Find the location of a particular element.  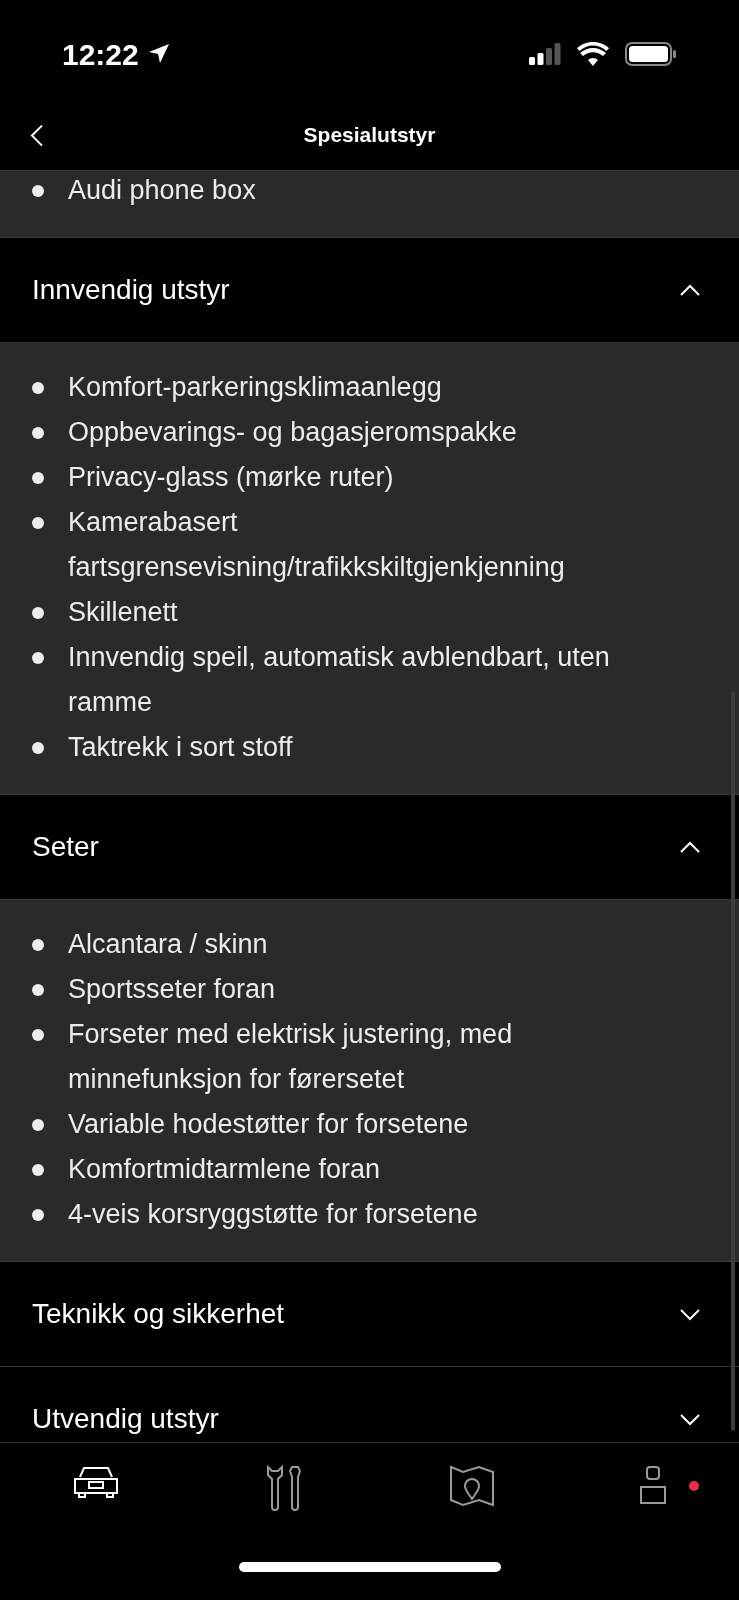

list-item: Sportsseter foran is located at coordinates (172, 989).